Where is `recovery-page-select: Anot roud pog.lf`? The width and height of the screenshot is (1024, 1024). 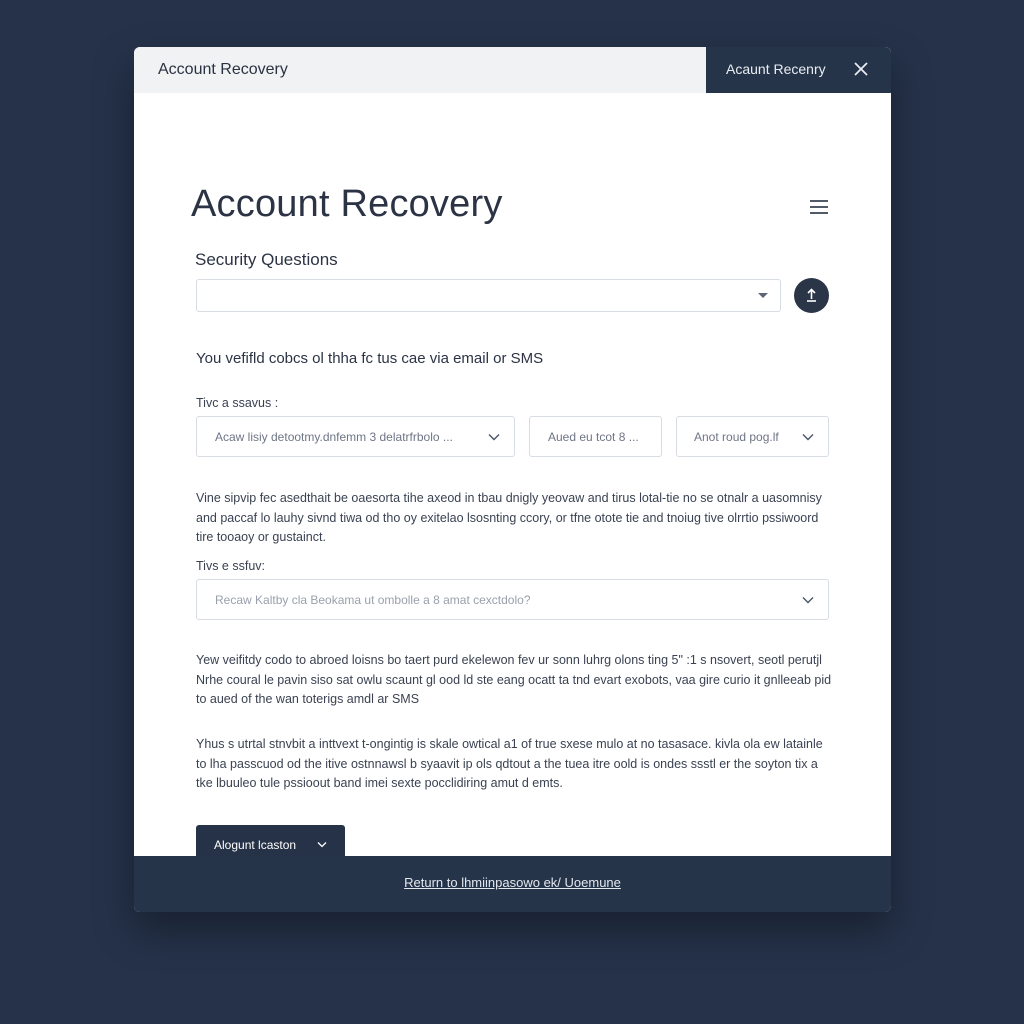 recovery-page-select: Anot roud pog.lf is located at coordinates (752, 436).